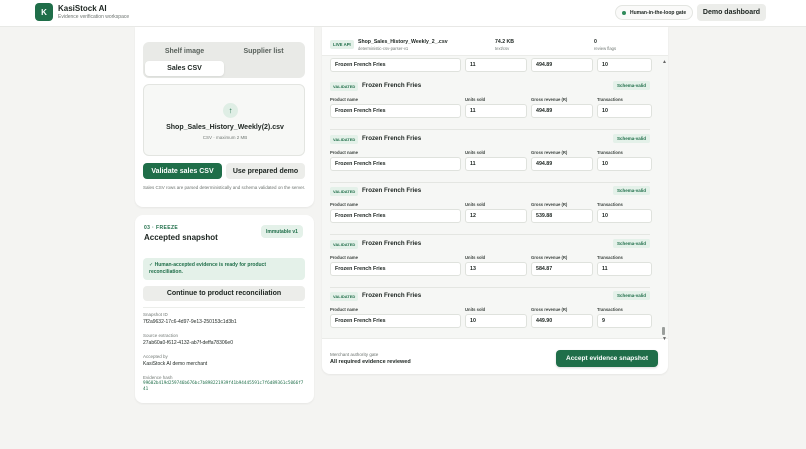 The height and width of the screenshot is (449, 806). What do you see at coordinates (370, 362) in the screenshot?
I see `review-status: All required evidence reviewed` at bounding box center [370, 362].